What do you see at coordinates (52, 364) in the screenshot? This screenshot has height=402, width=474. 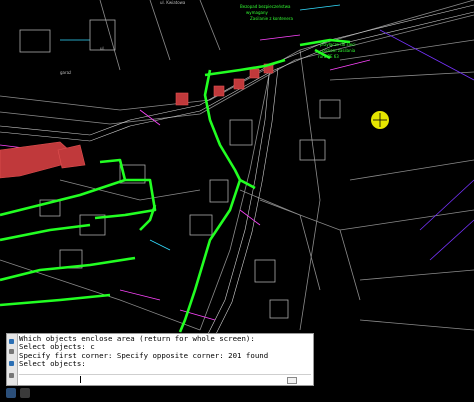 I see `command-history-line: Select objects:` at bounding box center [52, 364].